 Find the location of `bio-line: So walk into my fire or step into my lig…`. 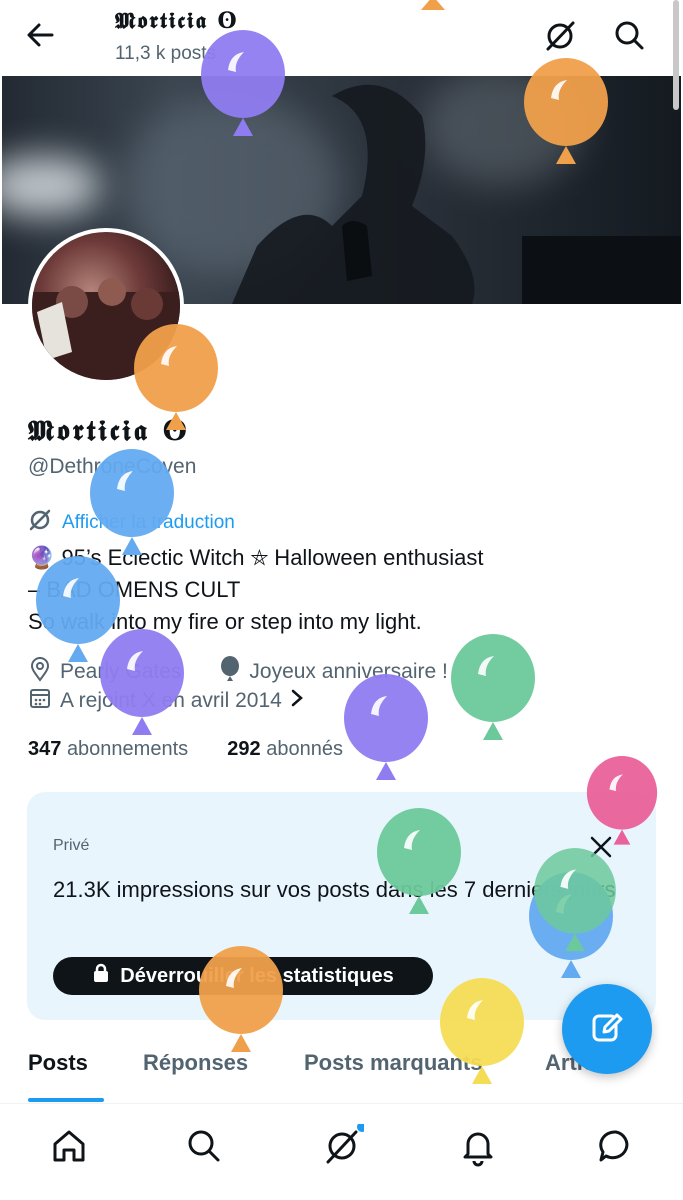

bio-line: So walk into my fire or step into my lig… is located at coordinates (225, 621).